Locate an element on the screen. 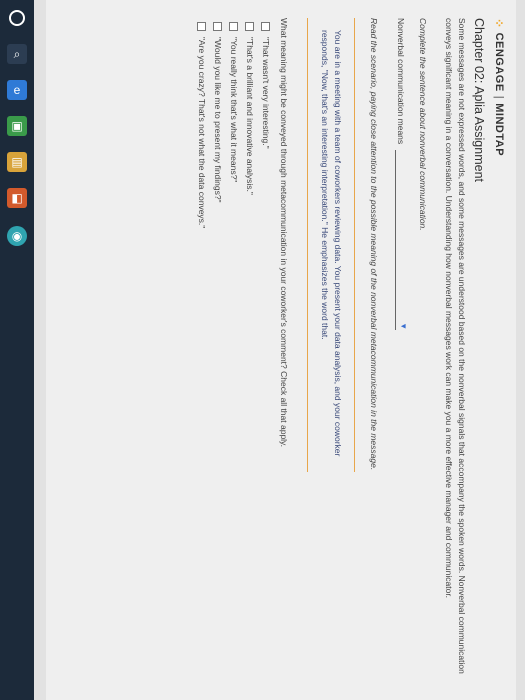 This screenshot has height=700, width=525. option-3: "You really think that's what it means?" is located at coordinates (234, 352).